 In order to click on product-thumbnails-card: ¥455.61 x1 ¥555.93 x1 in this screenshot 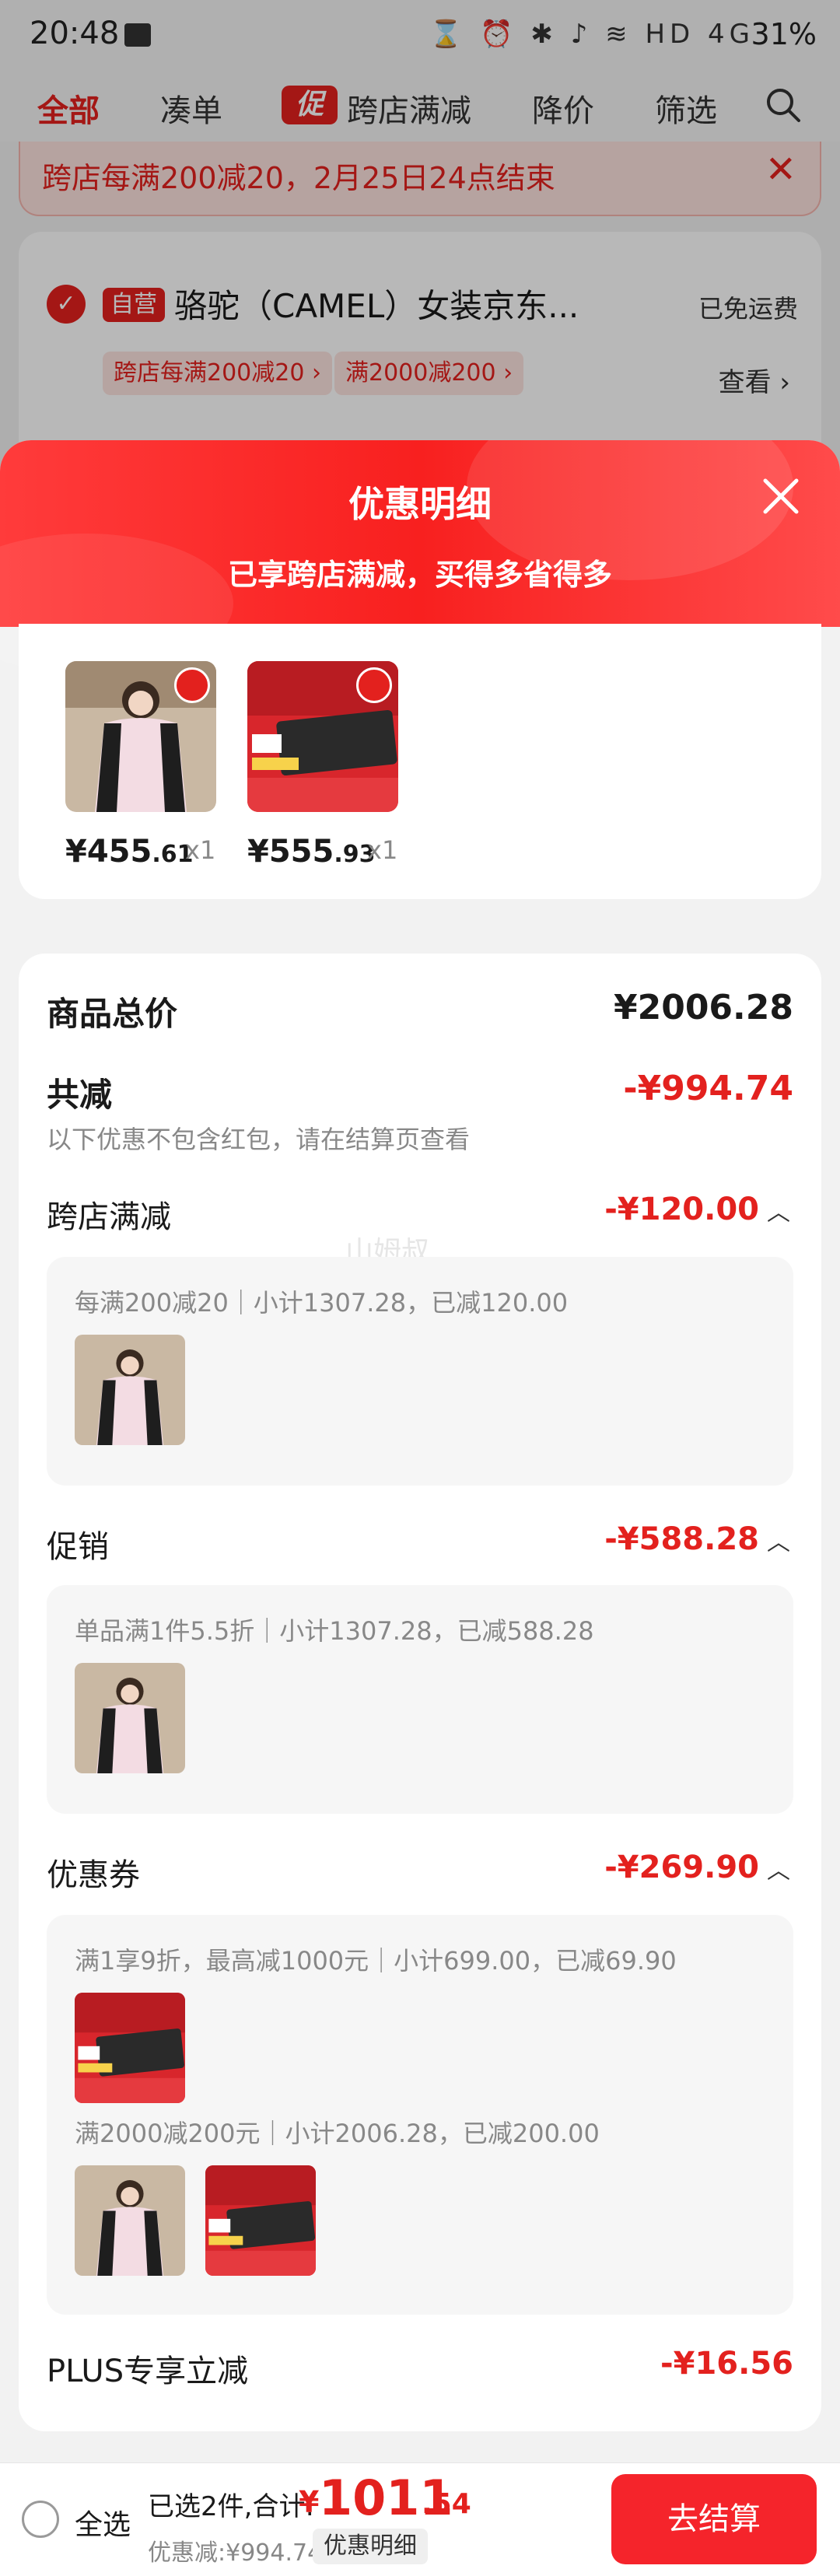, I will do `click(420, 762)`.